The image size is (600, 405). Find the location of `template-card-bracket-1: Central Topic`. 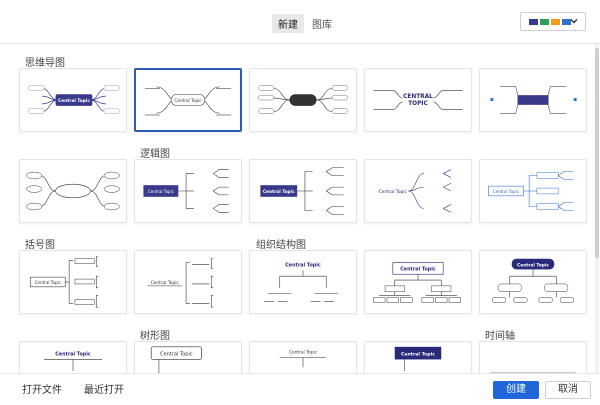

template-card-bracket-1: Central Topic is located at coordinates (73, 282).